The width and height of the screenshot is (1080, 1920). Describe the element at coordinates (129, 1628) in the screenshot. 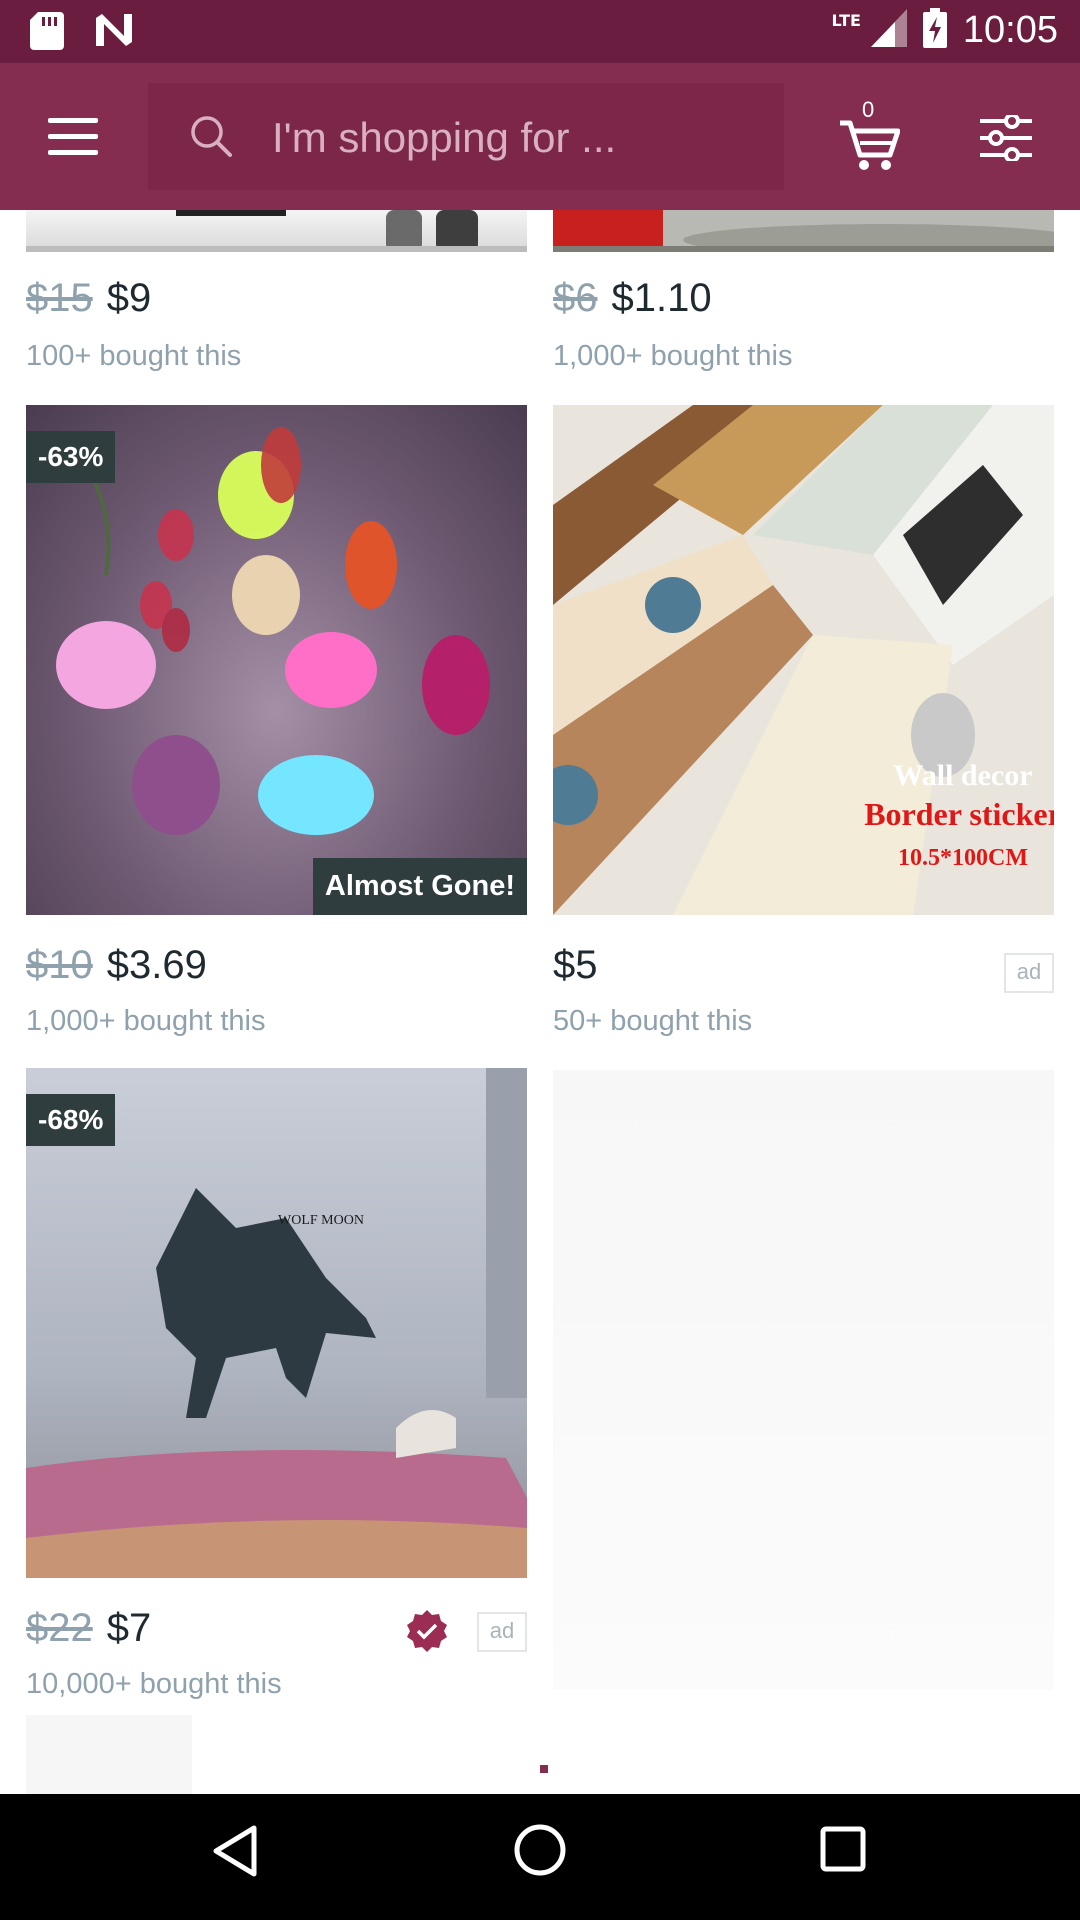

I see `sale-price: $7` at that location.